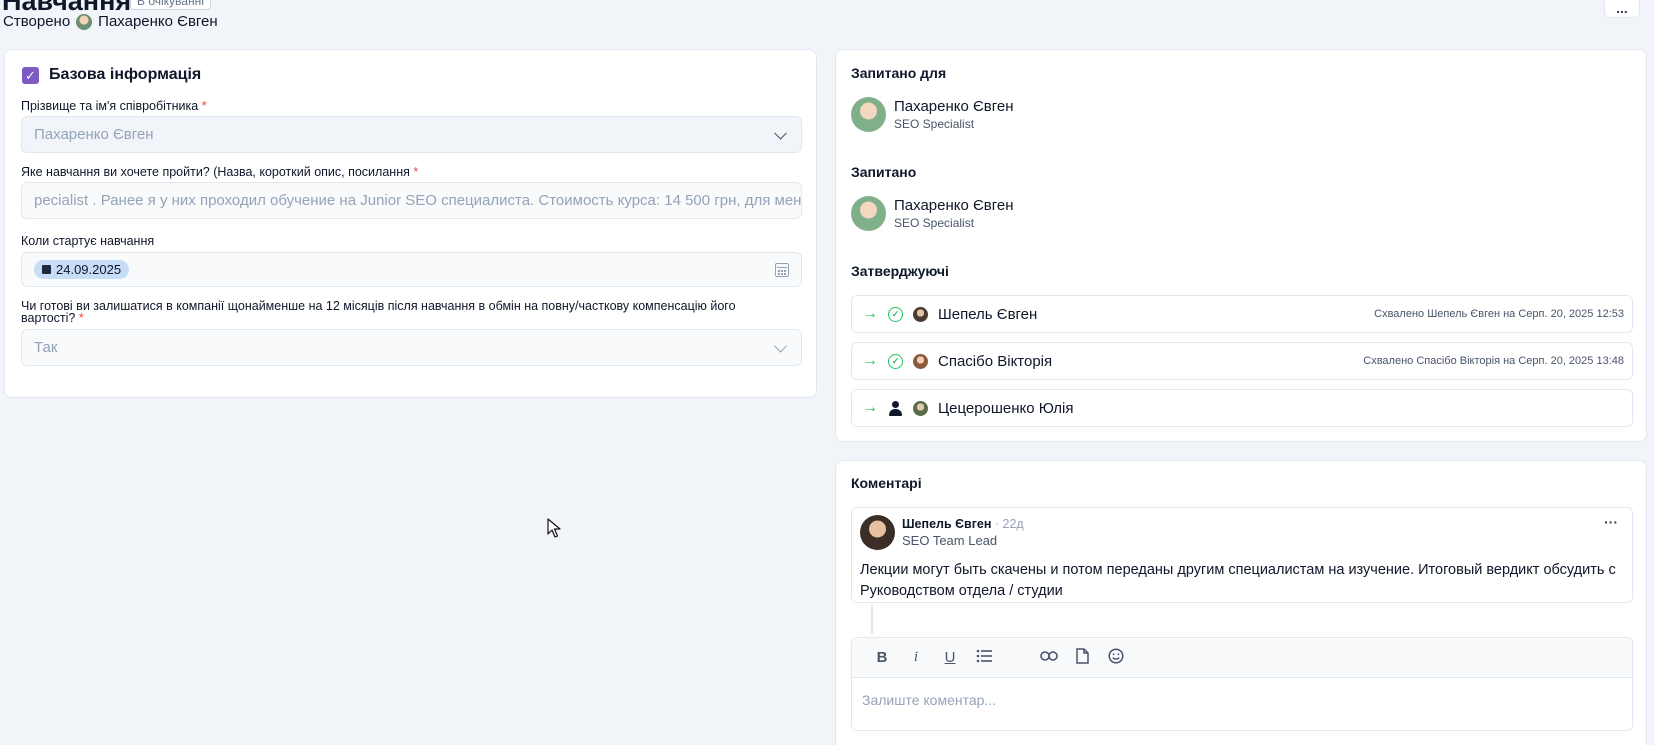 The height and width of the screenshot is (745, 1654). What do you see at coordinates (1009, 524) in the screenshot?
I see `comment-time: · 22д` at bounding box center [1009, 524].